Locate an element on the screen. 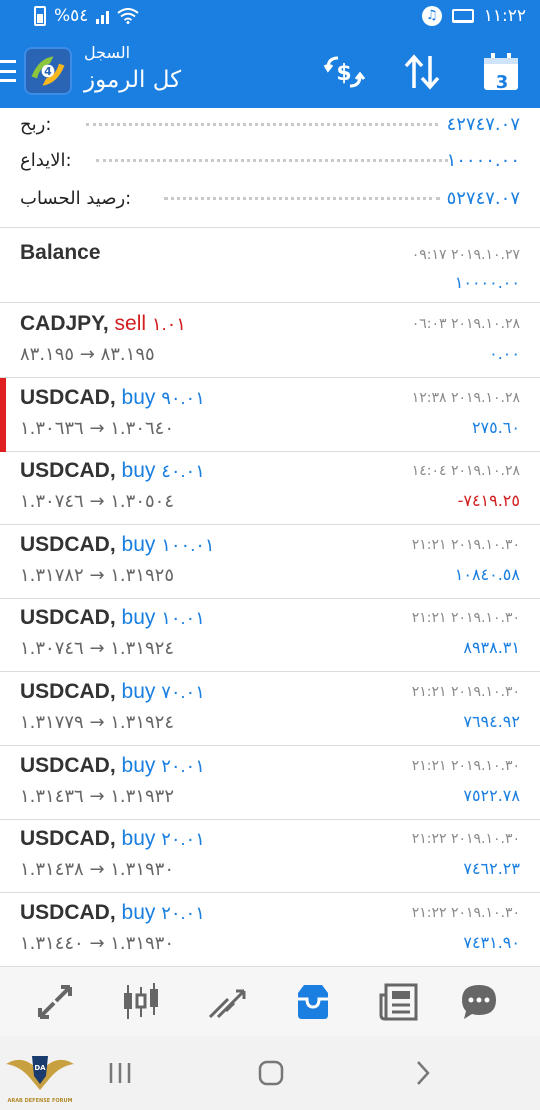  deposit-label: الايداع: is located at coordinates (46, 160).